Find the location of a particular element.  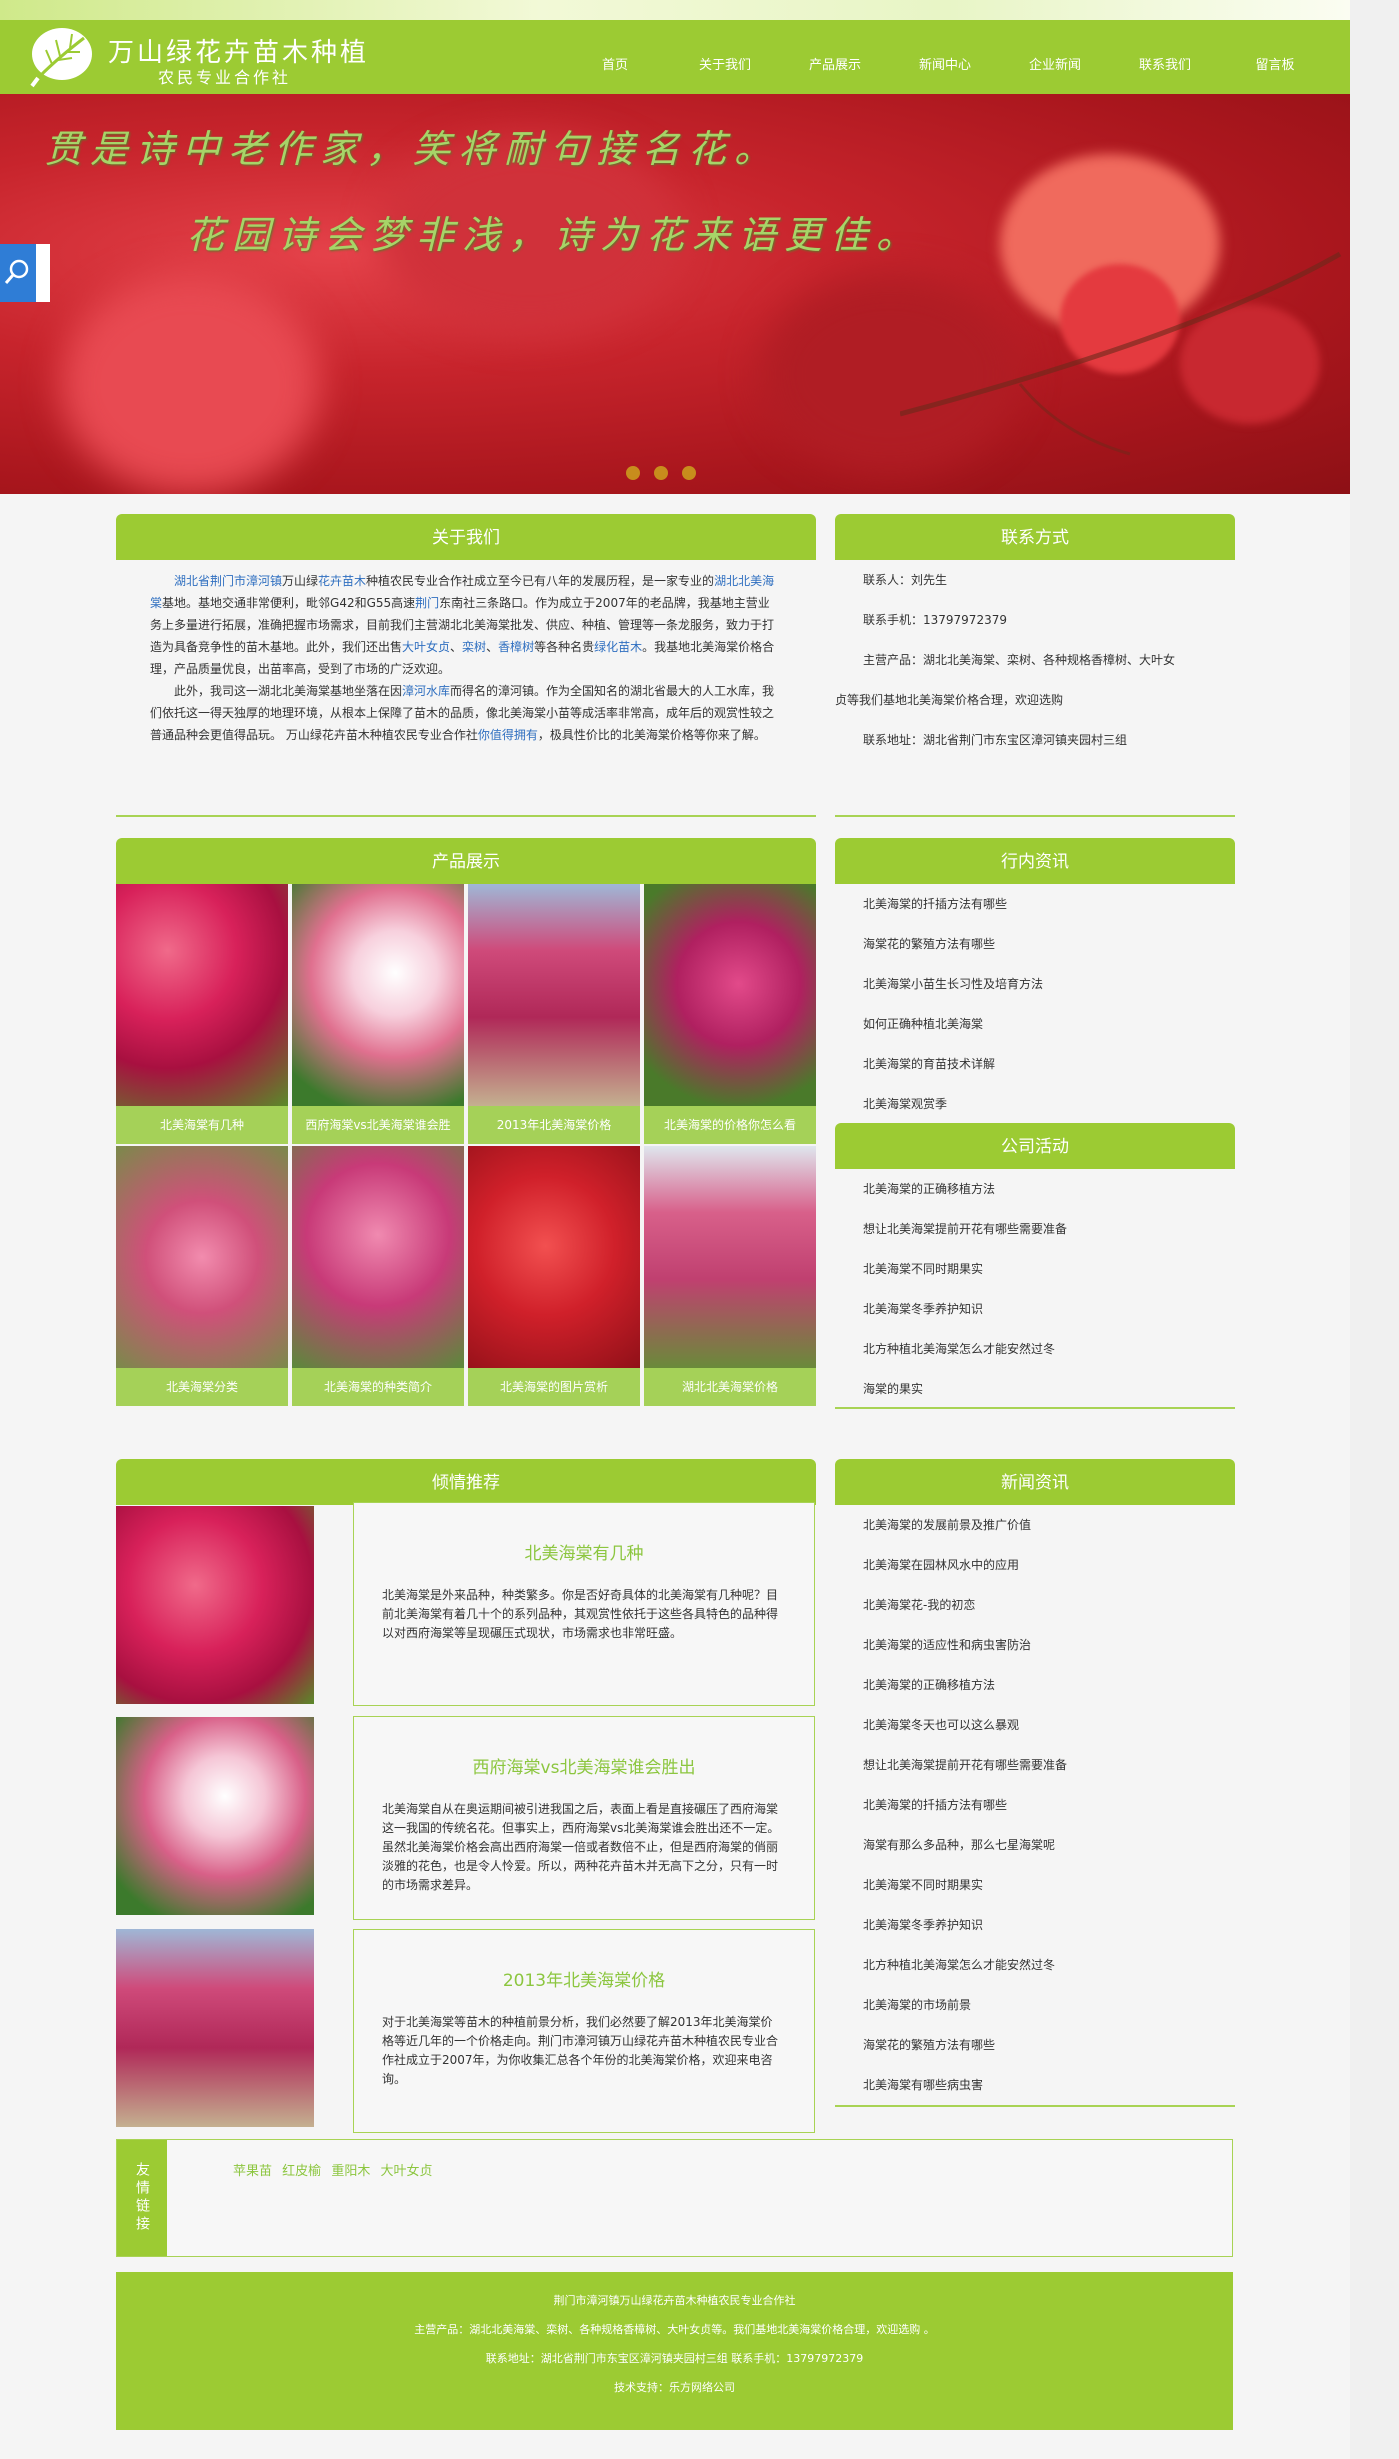

product-caption: 北美海棠的价格你怎么看 is located at coordinates (730, 1125).